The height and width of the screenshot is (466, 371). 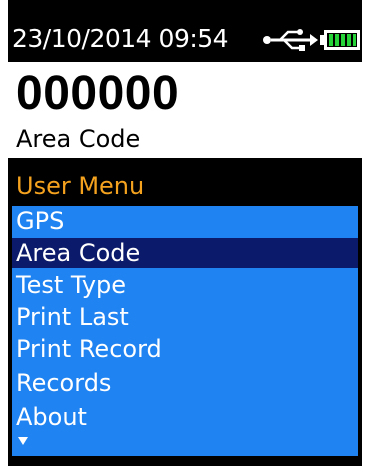 I want to click on menu-item-label: Test Type, so click(x=71, y=285).